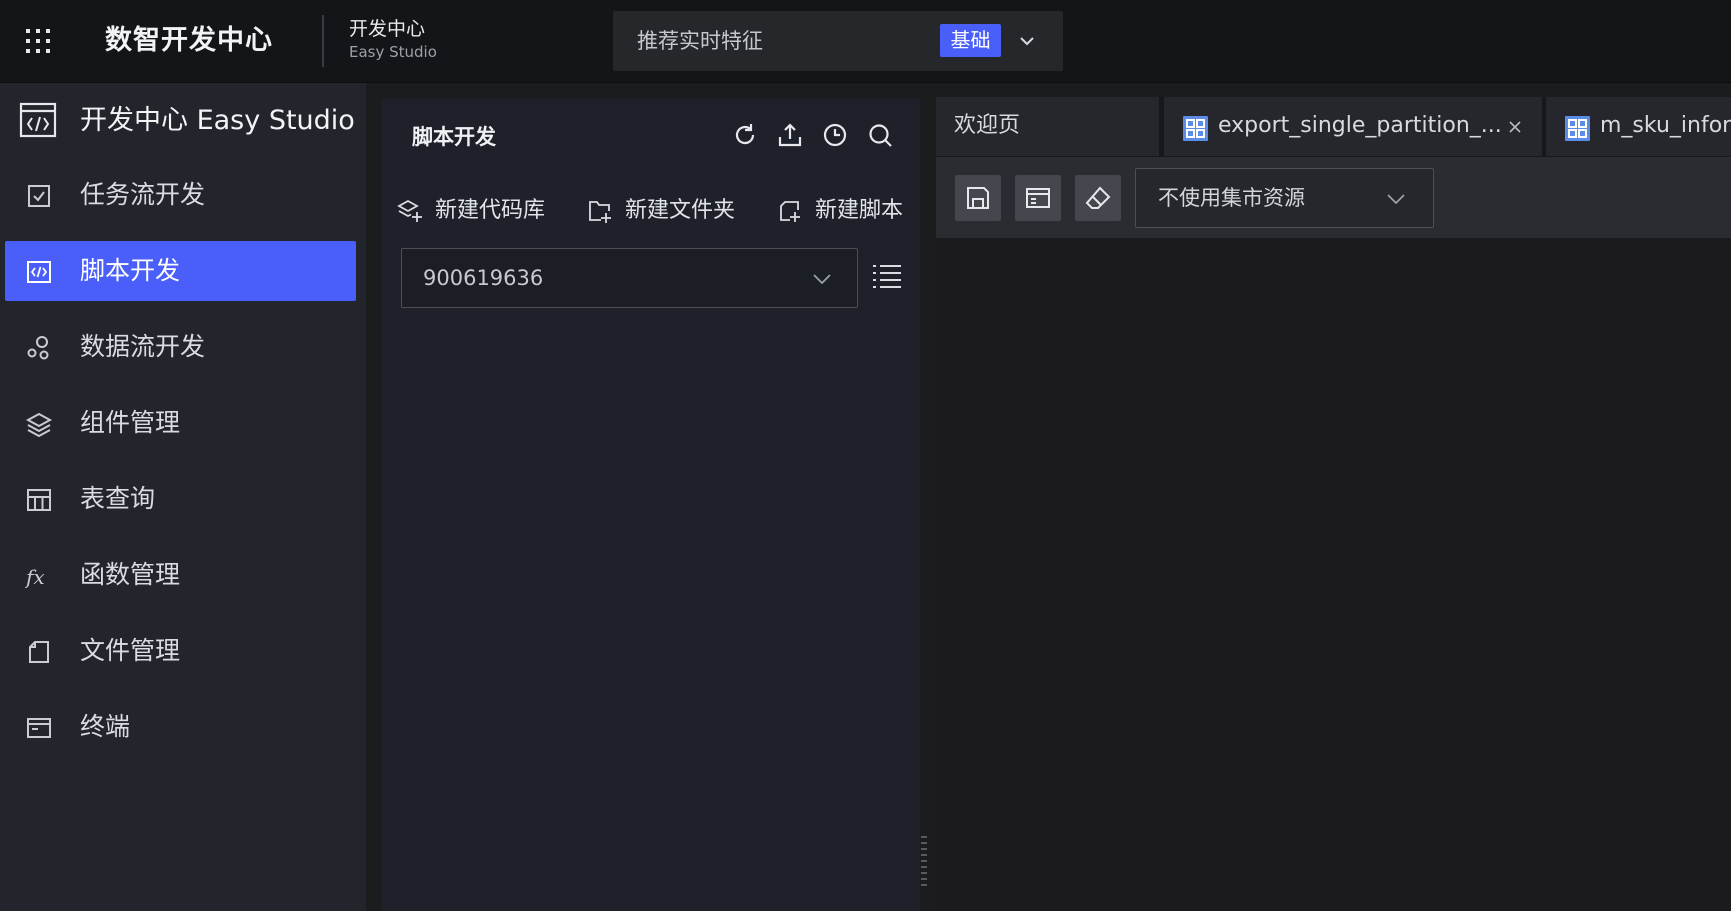 Image resolution: width=1731 pixels, height=911 pixels. I want to click on clear-button, so click(1098, 198).